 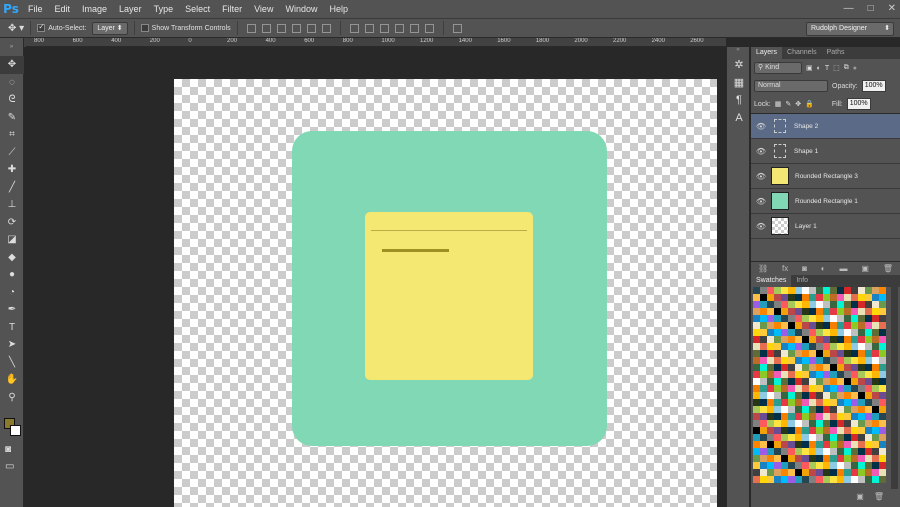 I want to click on distribute-hcenter-icon, so click(x=414, y=28).